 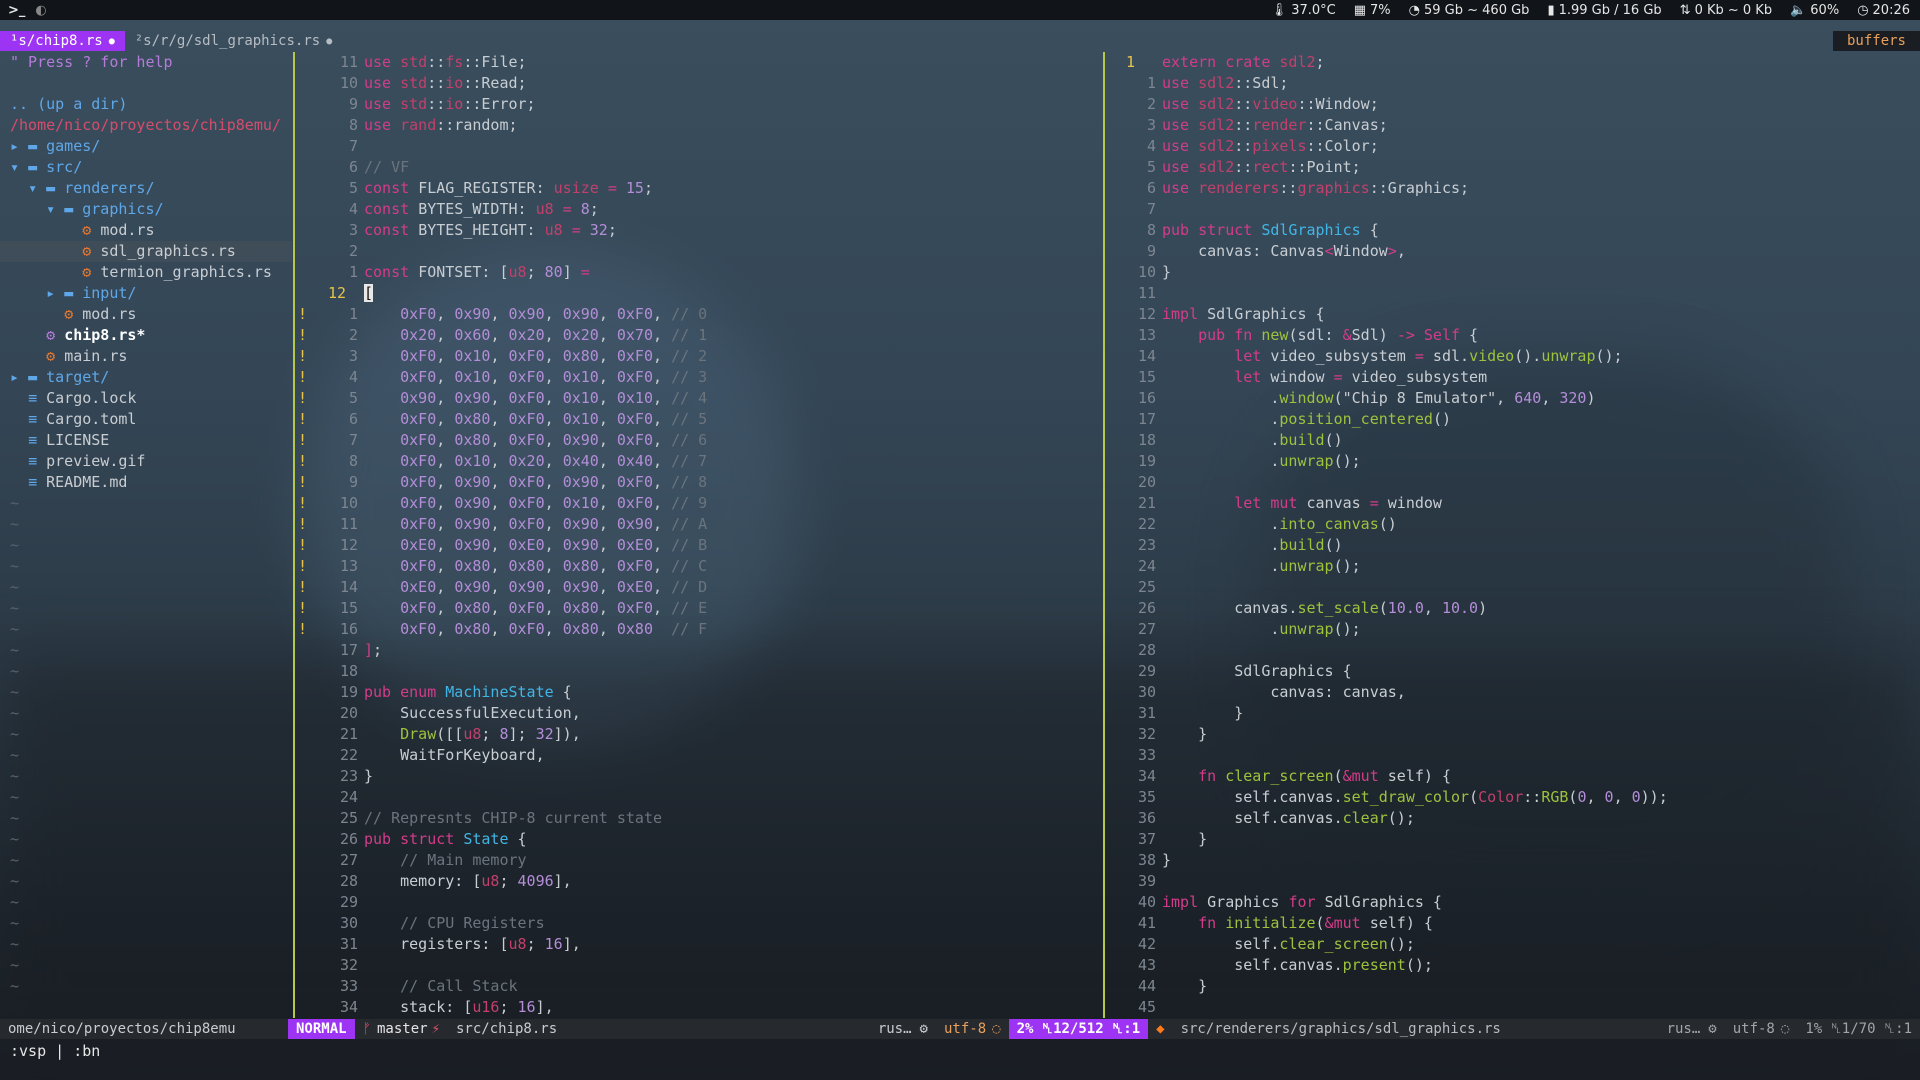 What do you see at coordinates (699, 167) in the screenshot?
I see `code-line: 6 // VF` at bounding box center [699, 167].